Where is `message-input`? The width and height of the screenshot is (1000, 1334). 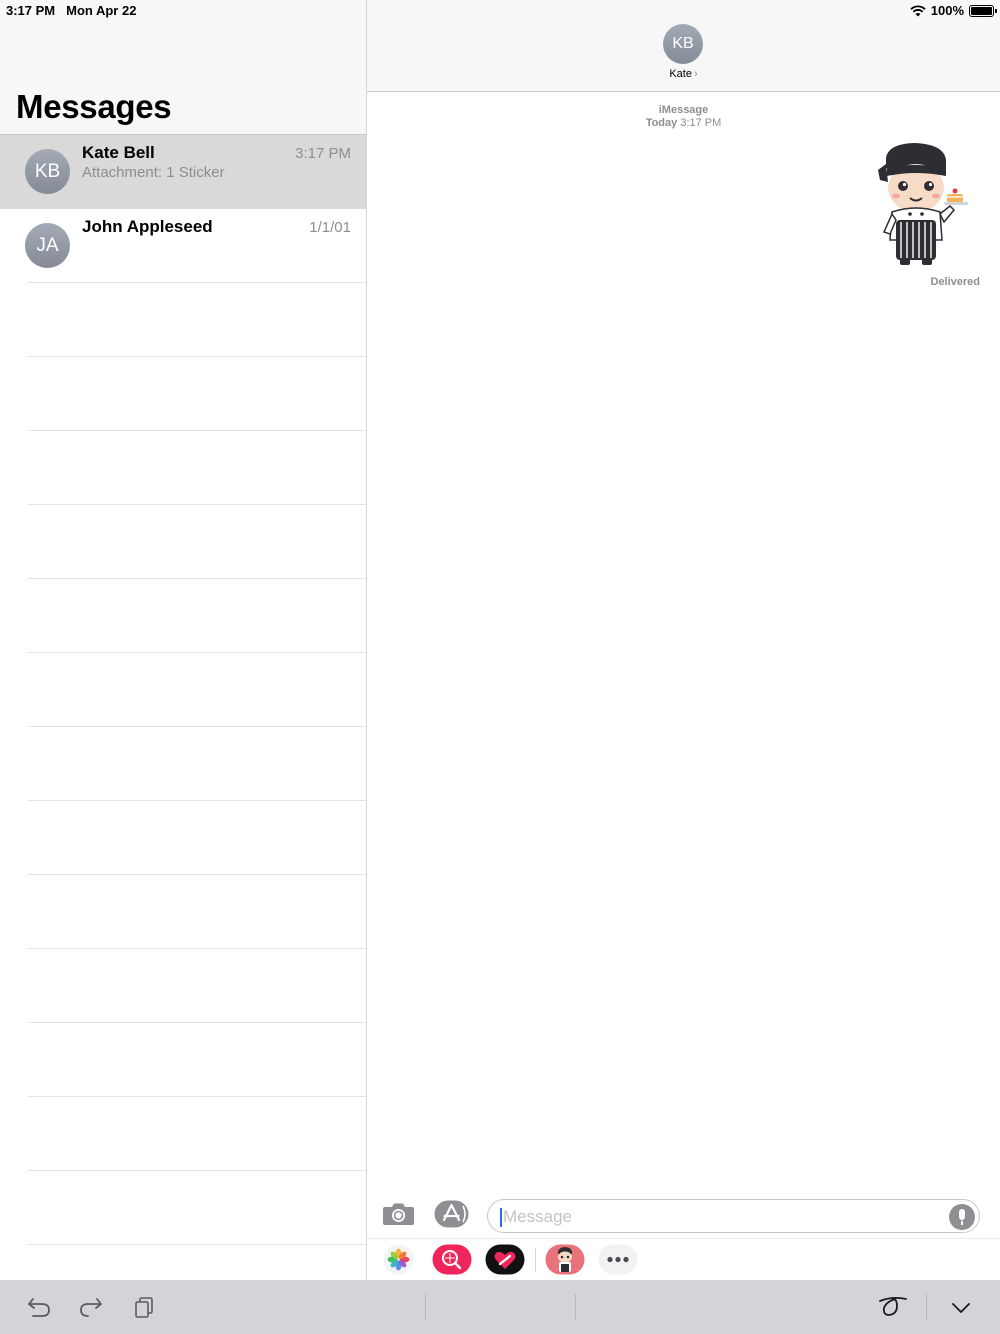 message-input is located at coordinates (718, 1217).